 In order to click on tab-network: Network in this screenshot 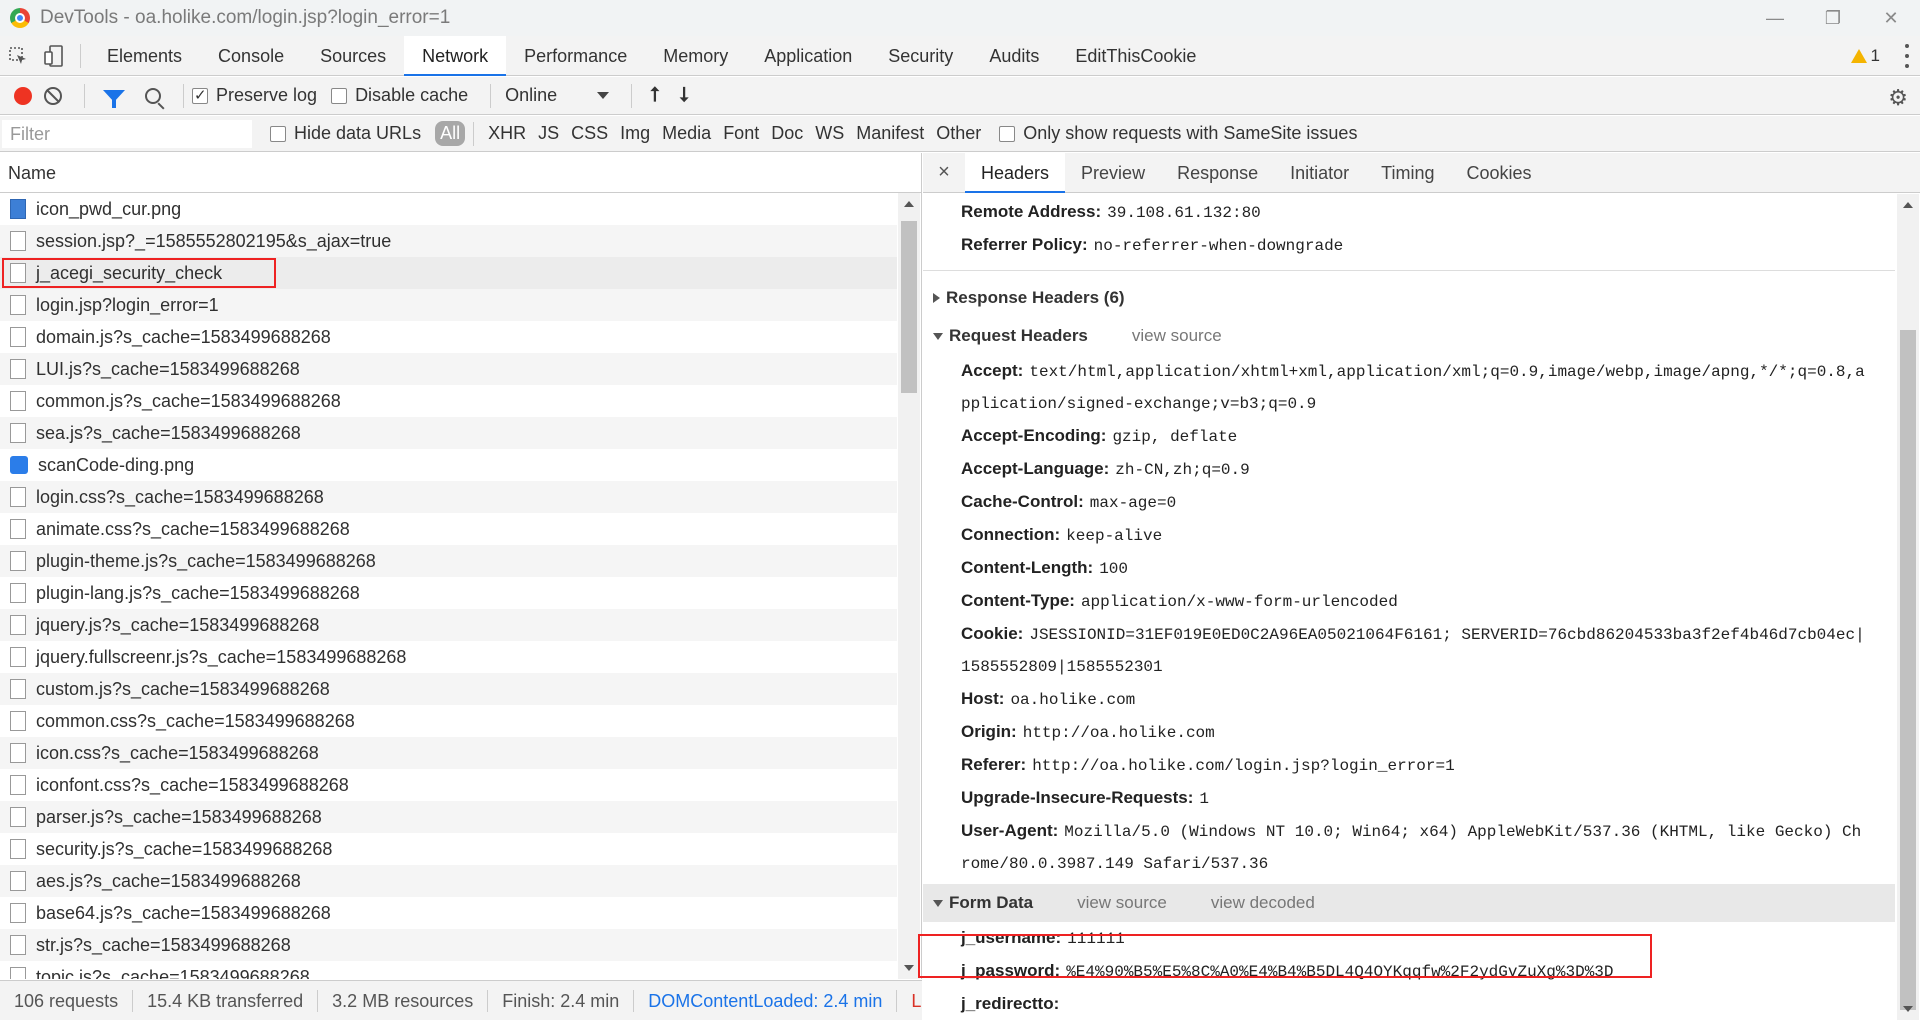, I will do `click(455, 55)`.